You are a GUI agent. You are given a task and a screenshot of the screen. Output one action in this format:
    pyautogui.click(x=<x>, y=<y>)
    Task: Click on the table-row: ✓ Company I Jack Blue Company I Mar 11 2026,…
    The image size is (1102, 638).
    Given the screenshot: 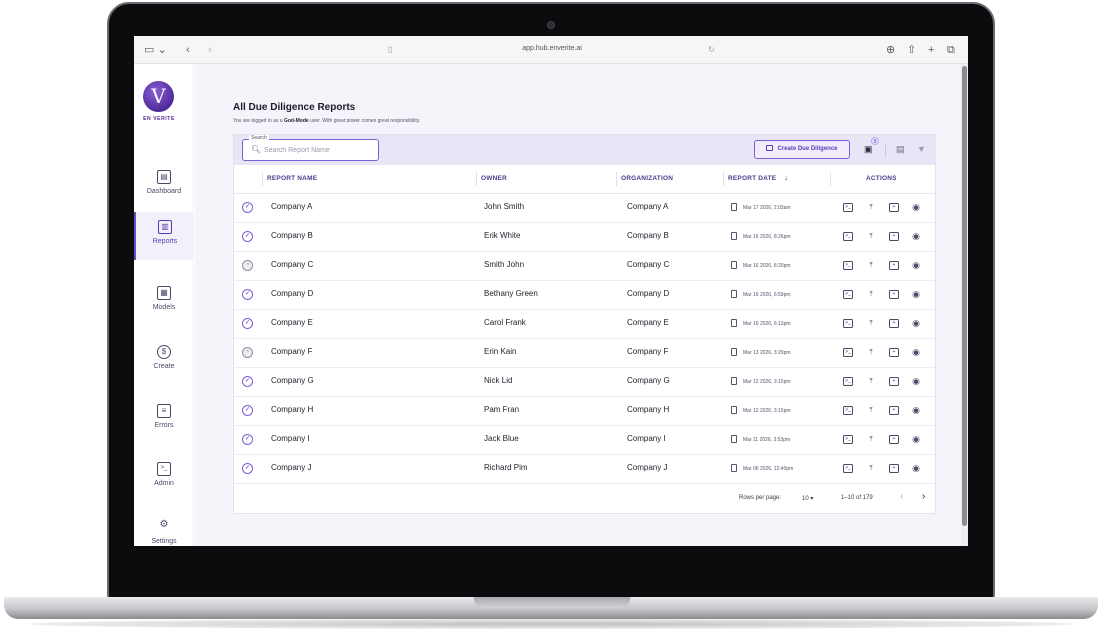 What is the action you would take?
    pyautogui.click(x=584, y=440)
    